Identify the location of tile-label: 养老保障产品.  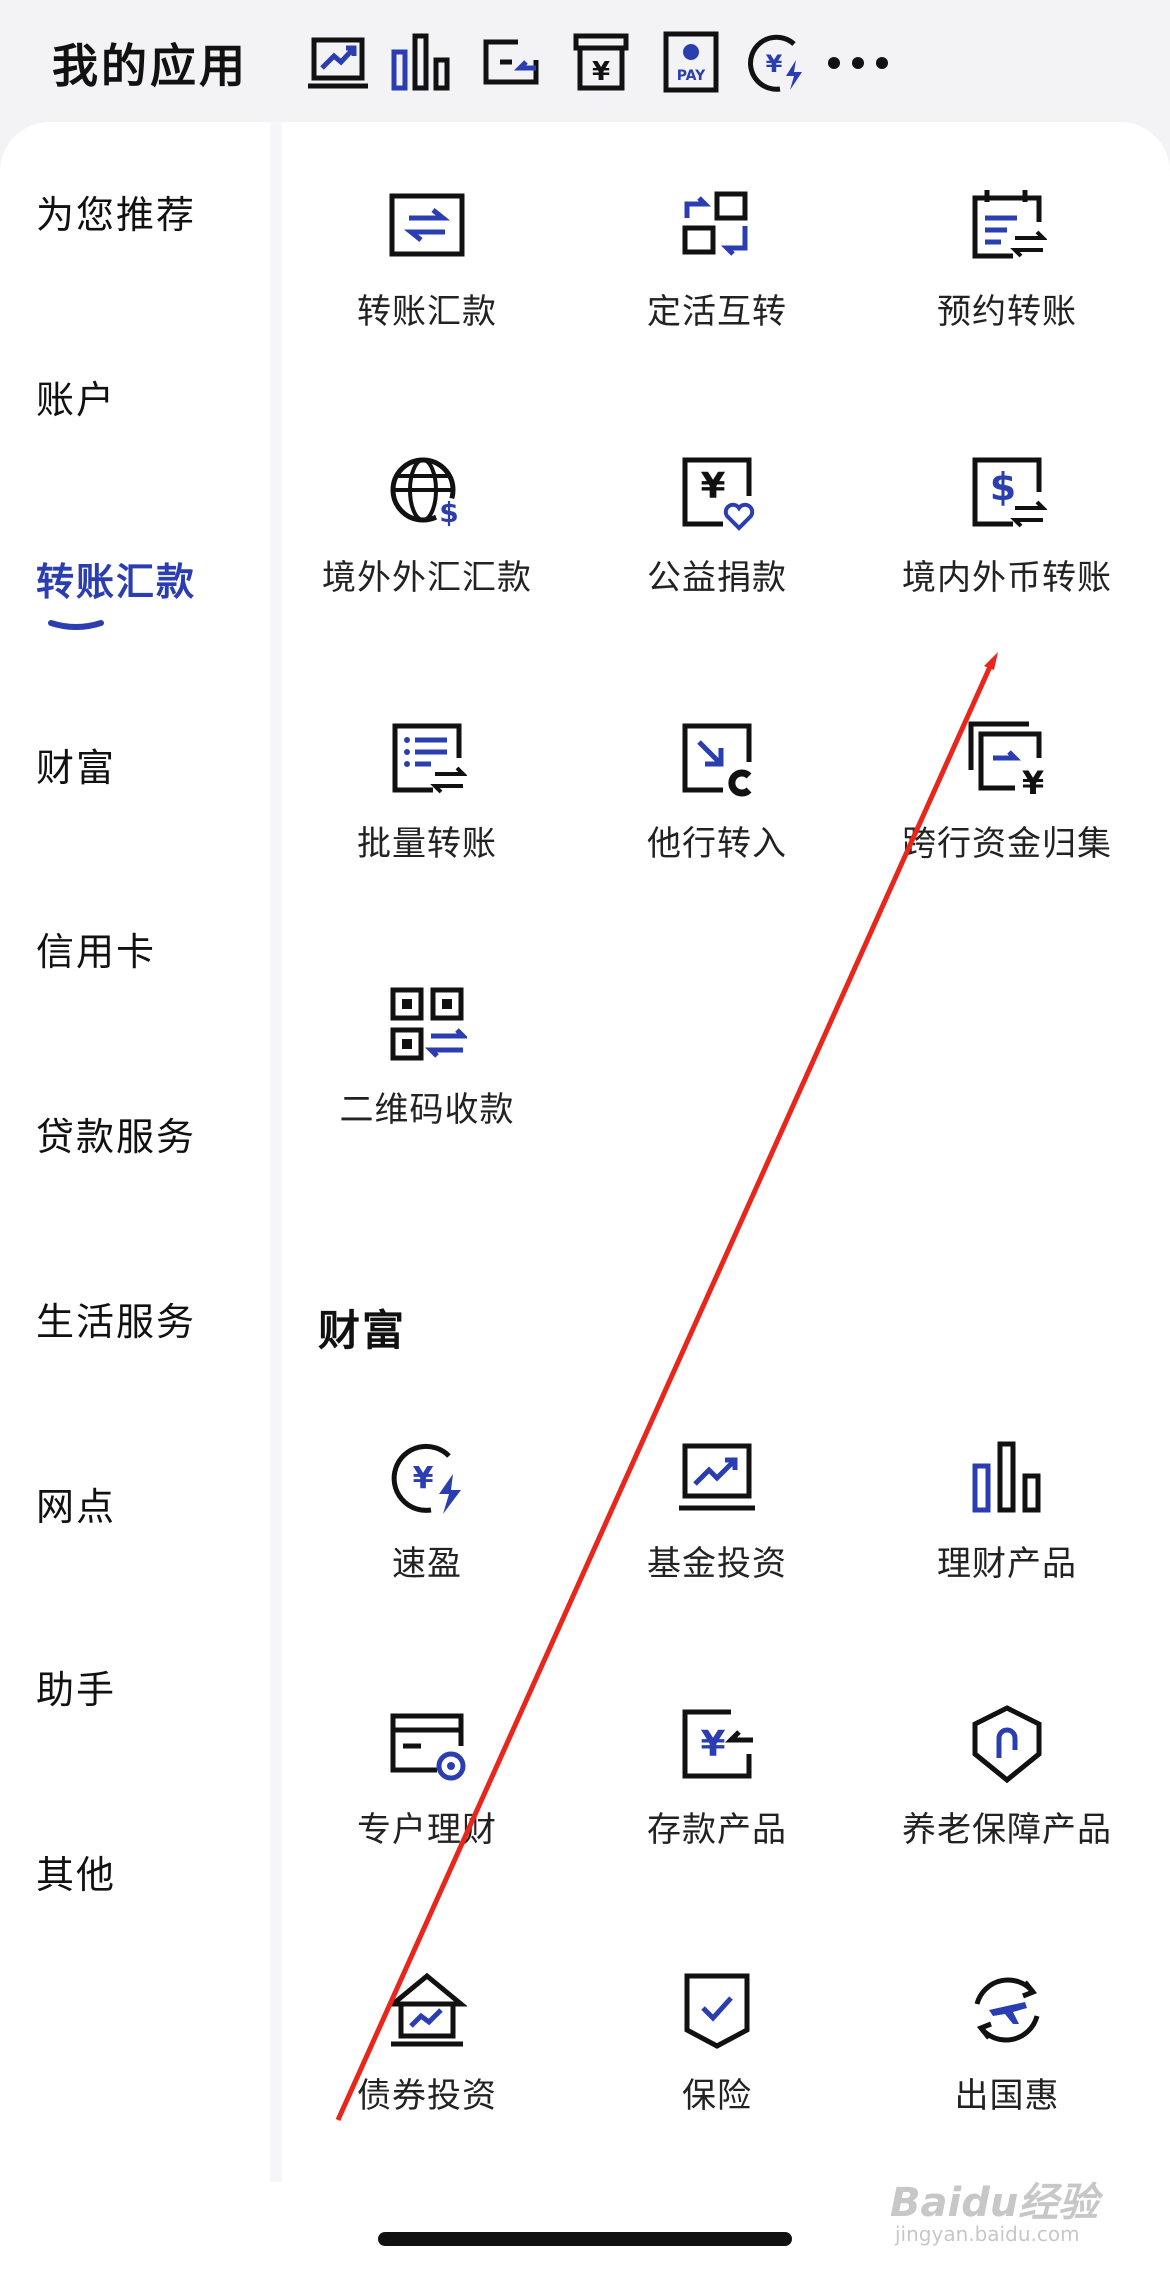
(1007, 1830).